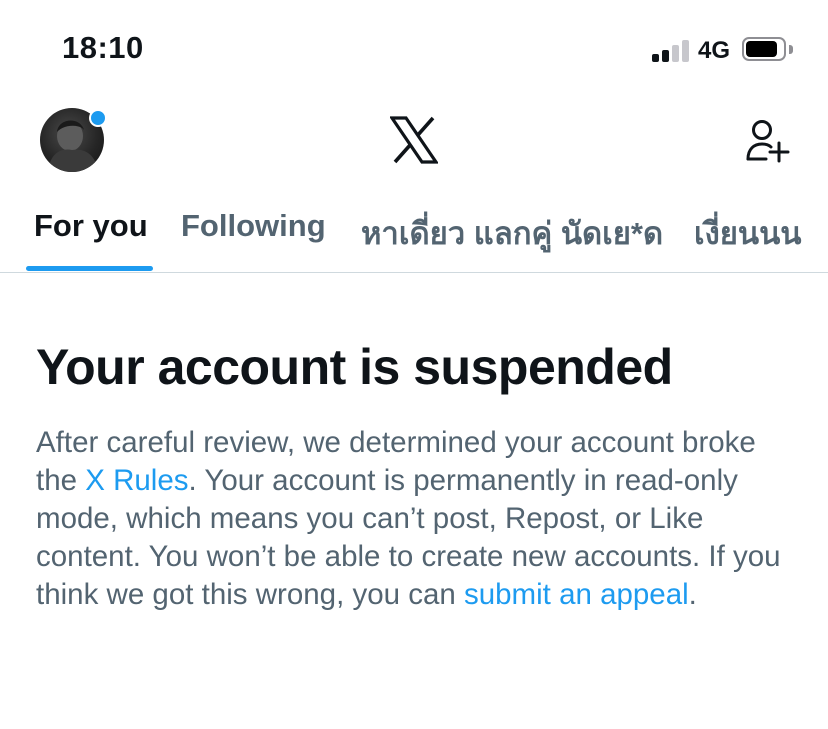 This screenshot has width=828, height=729. Describe the element at coordinates (512, 233) in the screenshot. I see `tab-list-1: หาเดี่ยว แลกคู่ นัดเย*ด` at that location.